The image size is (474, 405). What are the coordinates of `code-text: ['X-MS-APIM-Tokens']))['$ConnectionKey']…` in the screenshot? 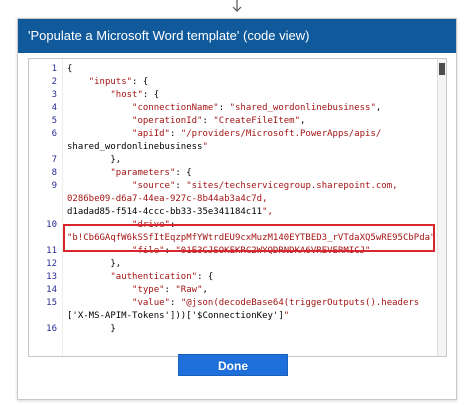 It's located at (178, 316).